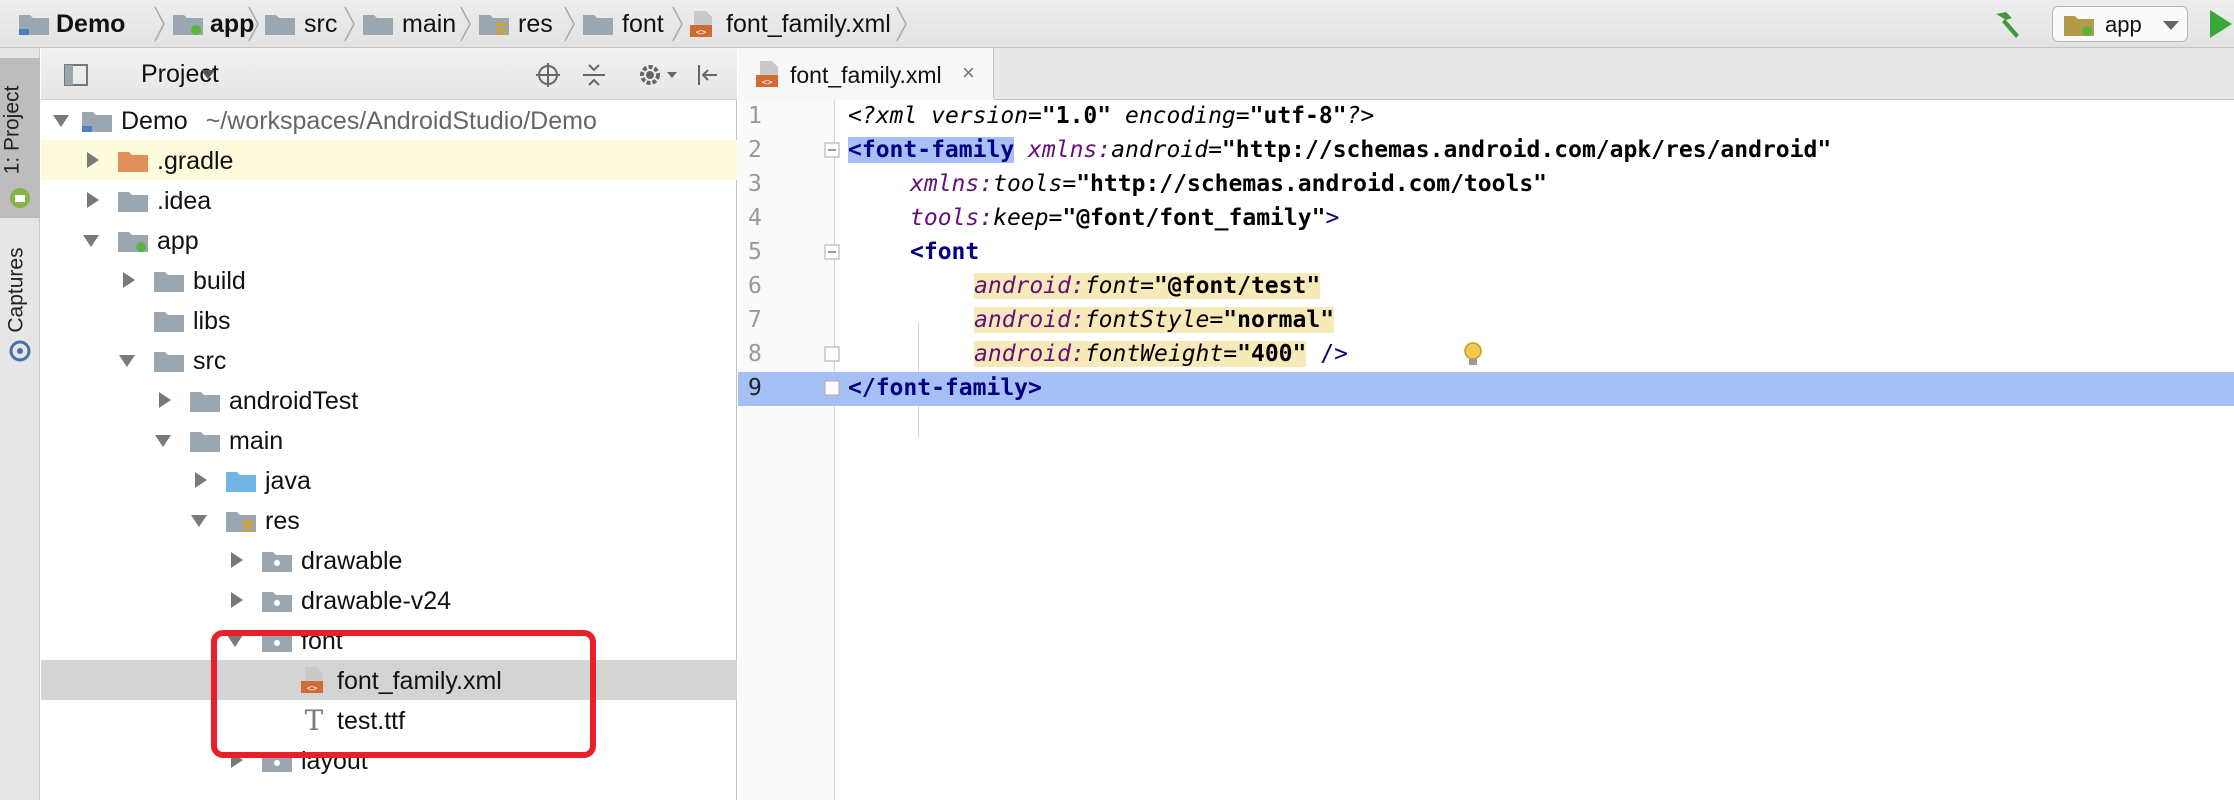  I want to click on tree-node-label: java, so click(288, 481).